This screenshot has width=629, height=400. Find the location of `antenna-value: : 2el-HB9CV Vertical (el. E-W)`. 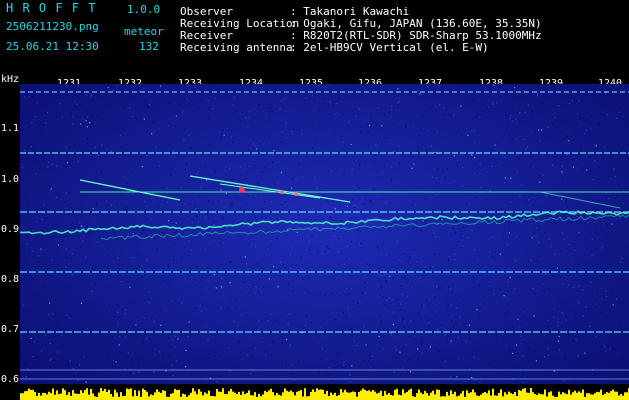

antenna-value: : 2el-HB9CV Vertical (el. E-W) is located at coordinates (389, 47).